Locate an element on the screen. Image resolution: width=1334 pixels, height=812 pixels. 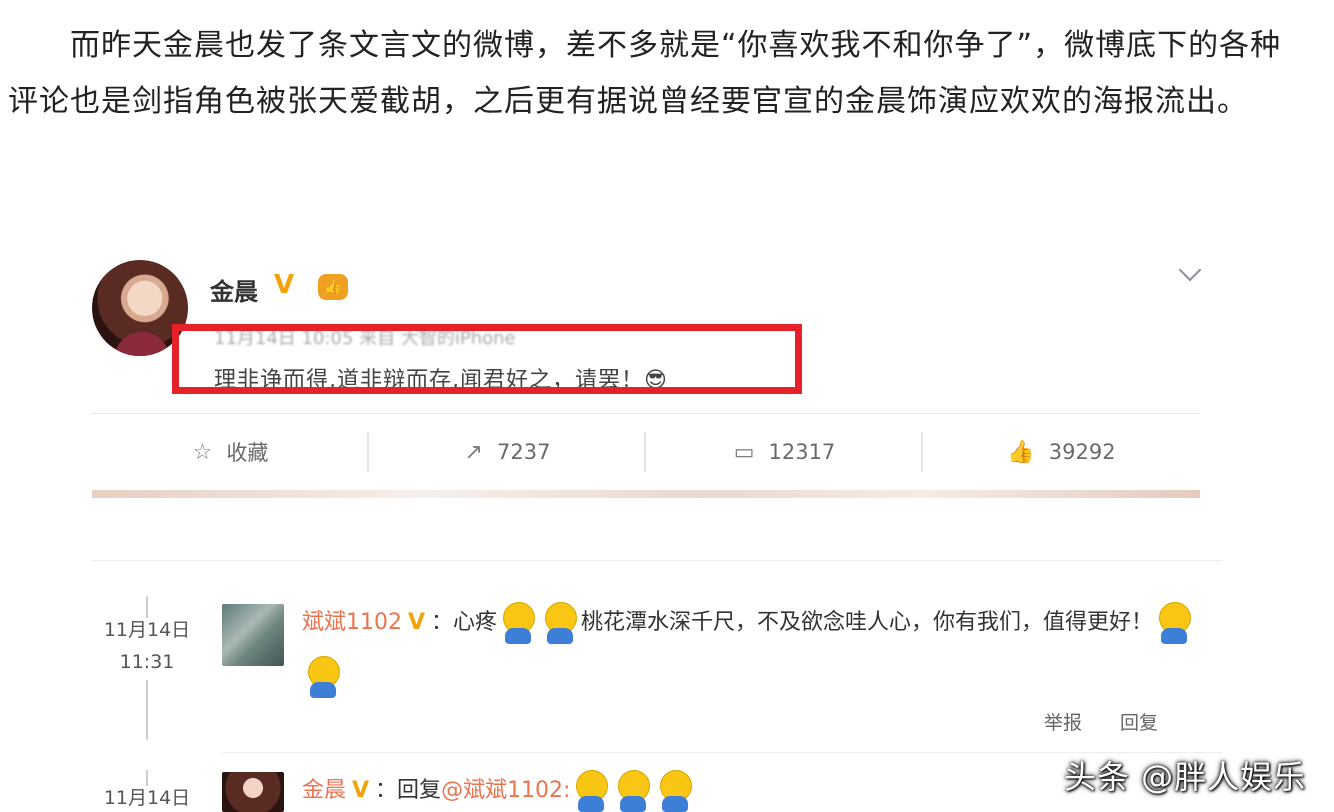
comment-text: 斌斌1102 V ：心疼 桃花潭水深千尺，不及欲念哇人心，你有我们，值得更好！ is located at coordinates (752, 650).